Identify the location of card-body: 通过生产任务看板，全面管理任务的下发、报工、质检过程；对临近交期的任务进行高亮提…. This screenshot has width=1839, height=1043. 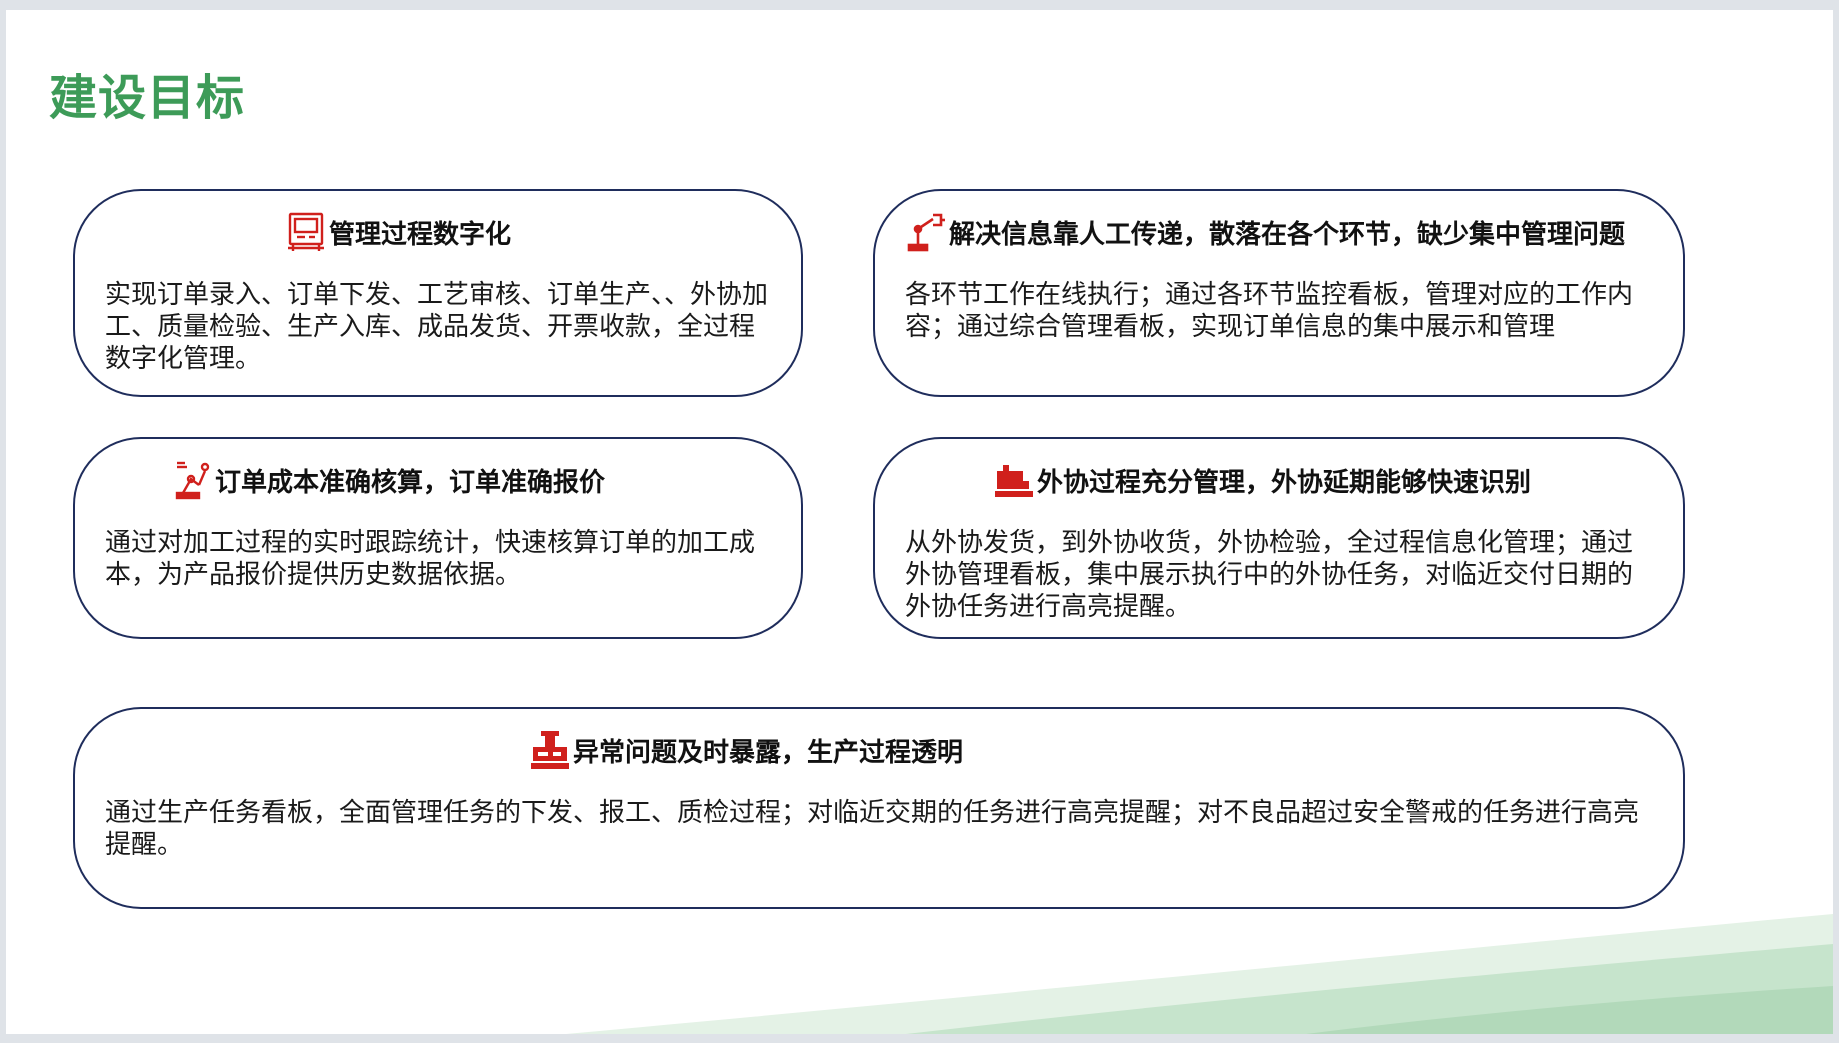
(872, 829).